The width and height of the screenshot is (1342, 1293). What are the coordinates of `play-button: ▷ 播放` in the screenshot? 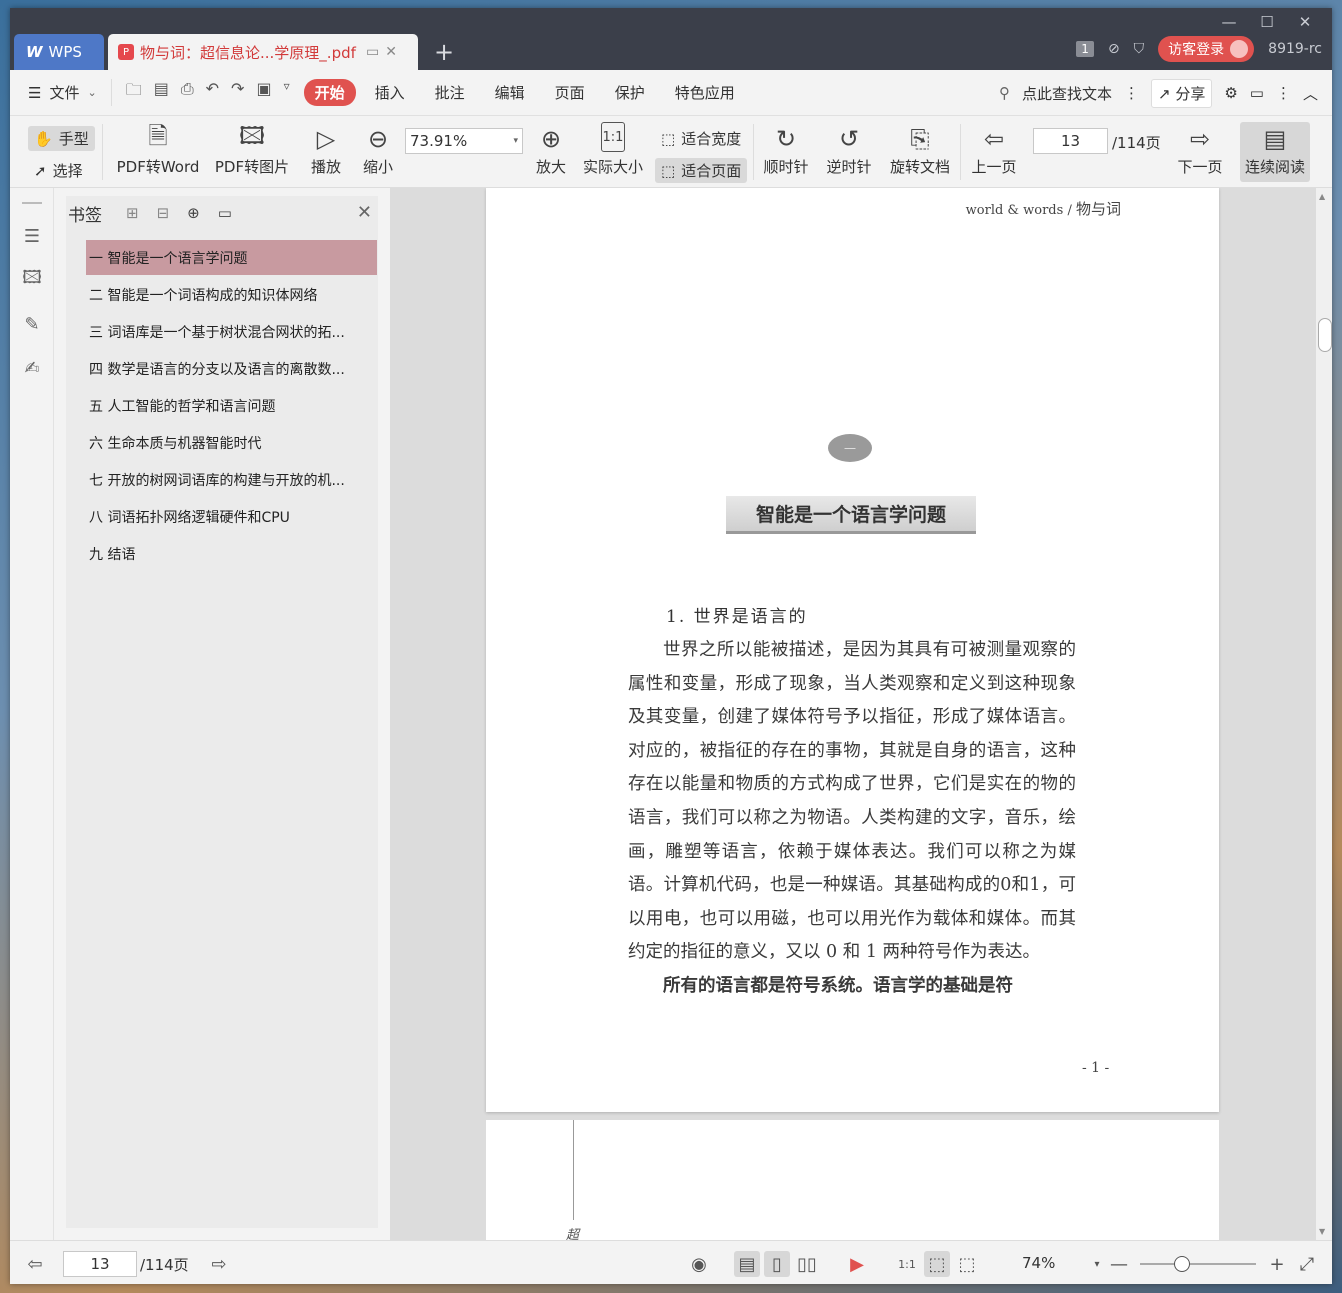 It's located at (326, 149).